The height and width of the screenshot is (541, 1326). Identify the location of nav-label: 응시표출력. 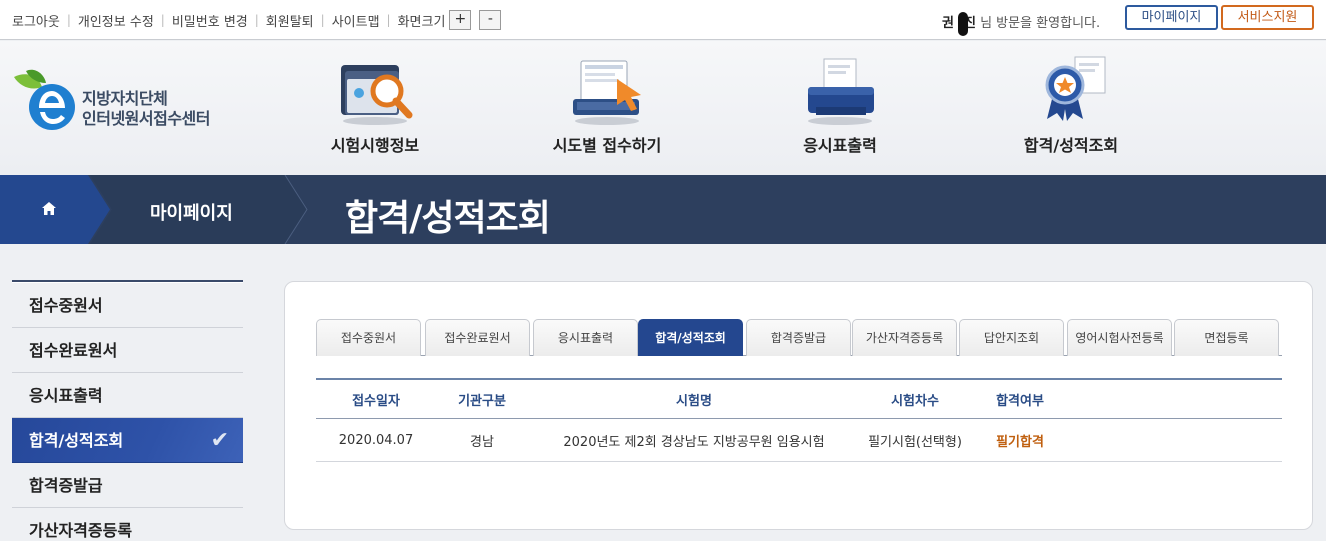
(840, 145).